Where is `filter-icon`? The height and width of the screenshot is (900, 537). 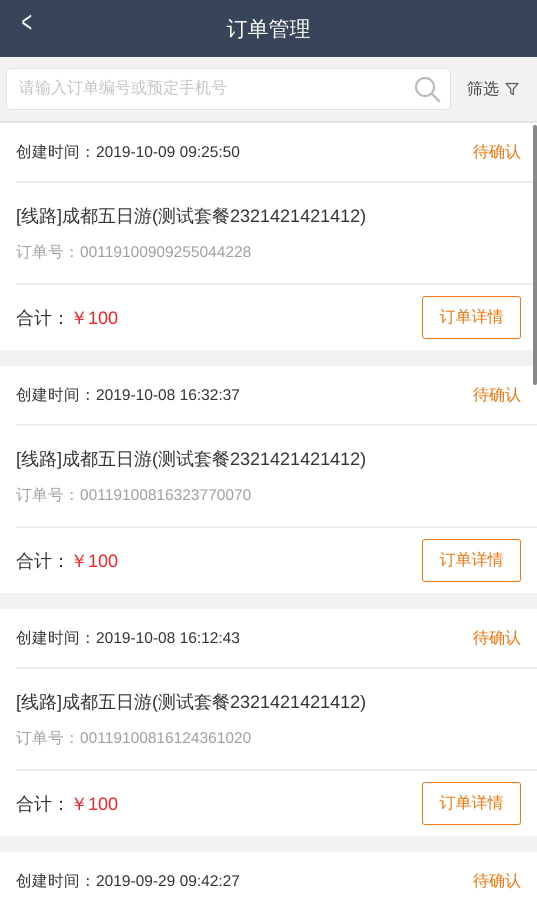
filter-icon is located at coordinates (512, 89).